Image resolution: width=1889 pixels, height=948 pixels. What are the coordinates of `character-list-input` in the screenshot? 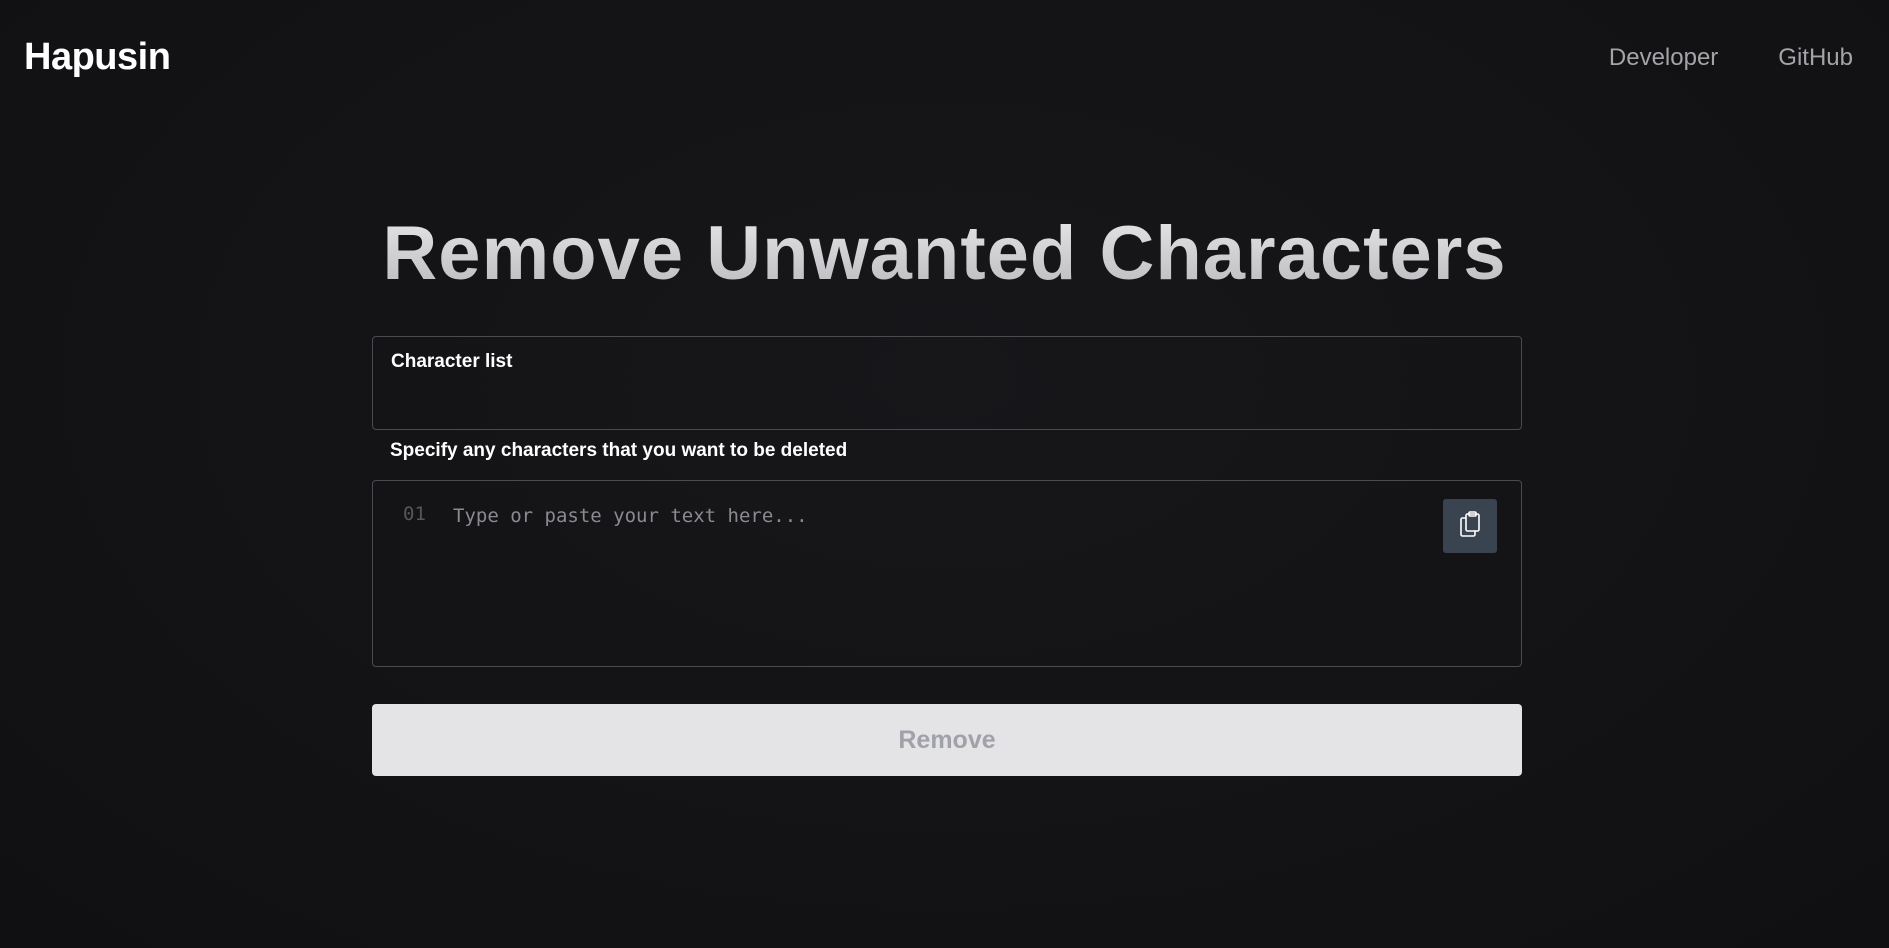 It's located at (948, 400).